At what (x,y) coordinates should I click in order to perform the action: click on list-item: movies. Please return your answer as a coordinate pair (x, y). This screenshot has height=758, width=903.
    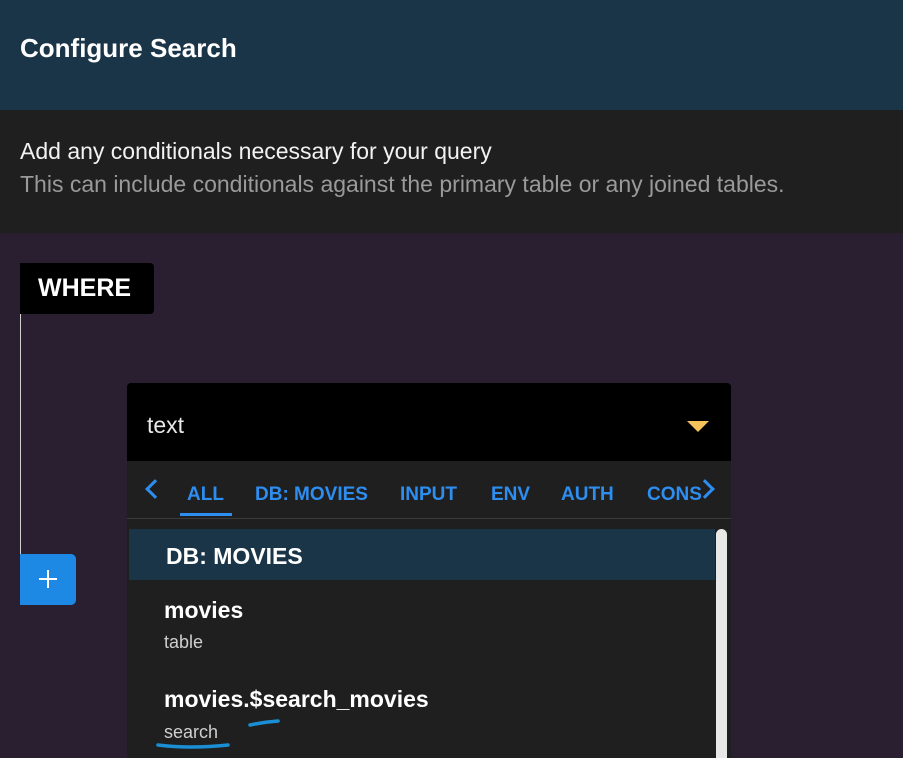
    Looking at the image, I should click on (203, 610).